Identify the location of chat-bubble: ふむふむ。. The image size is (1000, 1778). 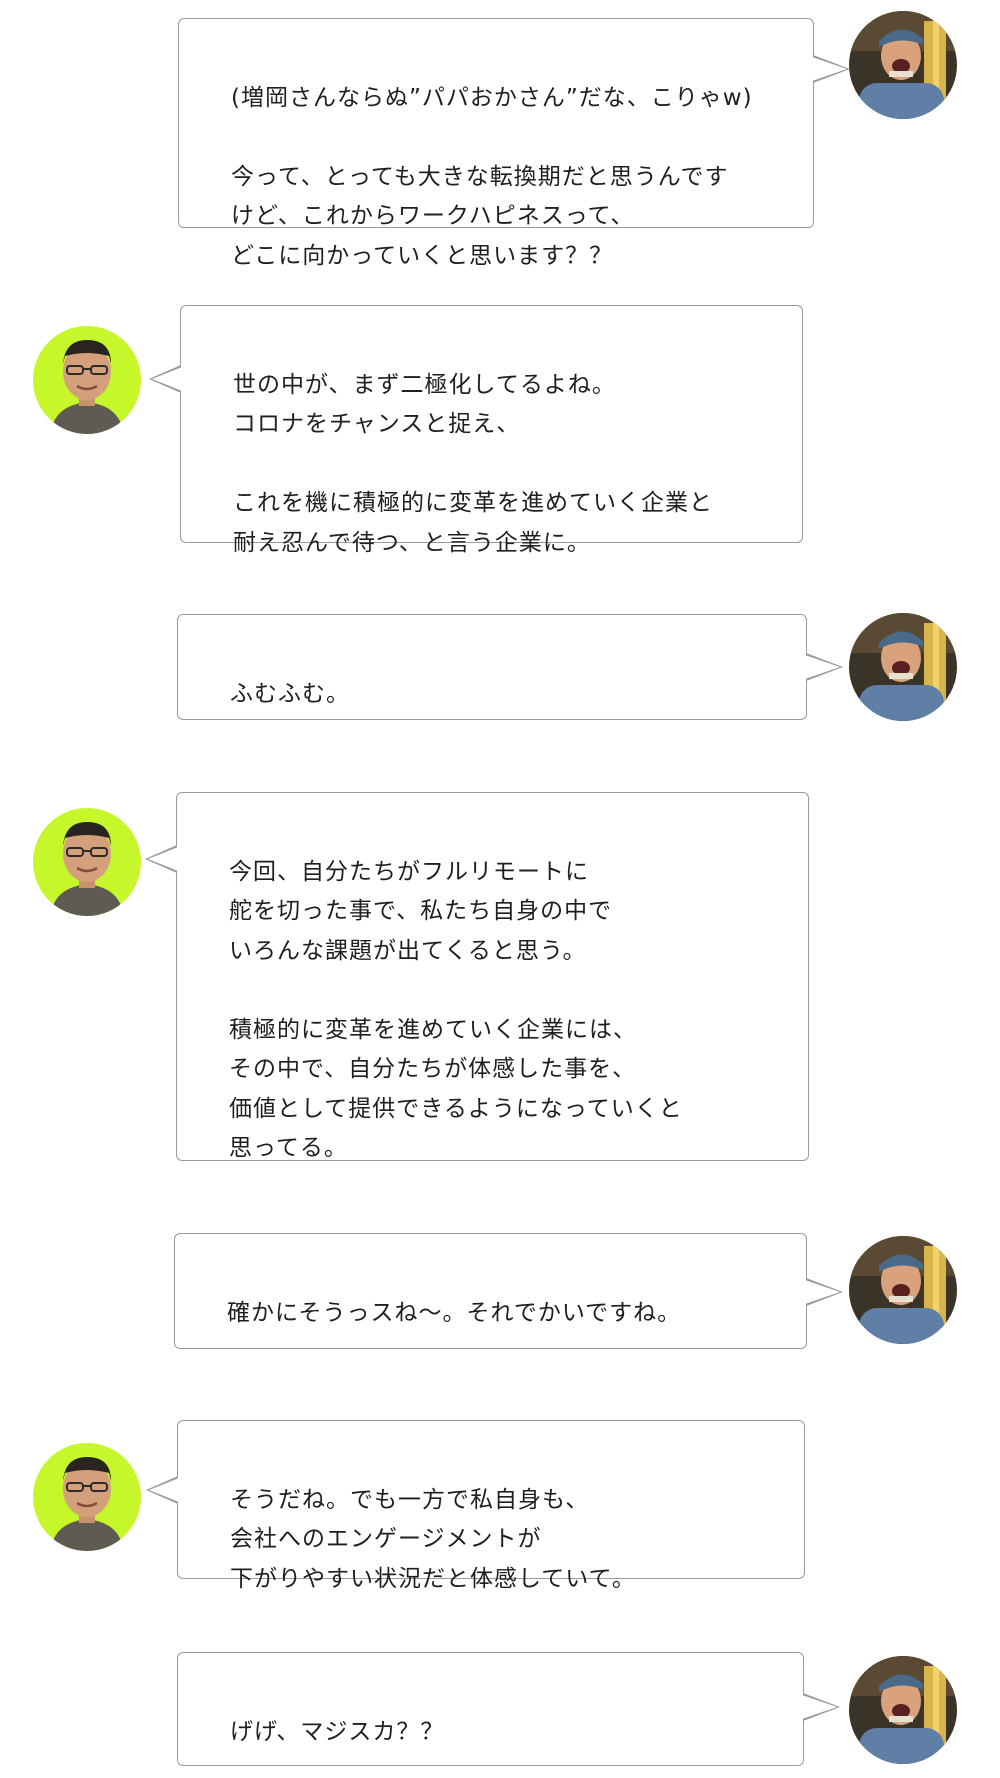
(510, 667).